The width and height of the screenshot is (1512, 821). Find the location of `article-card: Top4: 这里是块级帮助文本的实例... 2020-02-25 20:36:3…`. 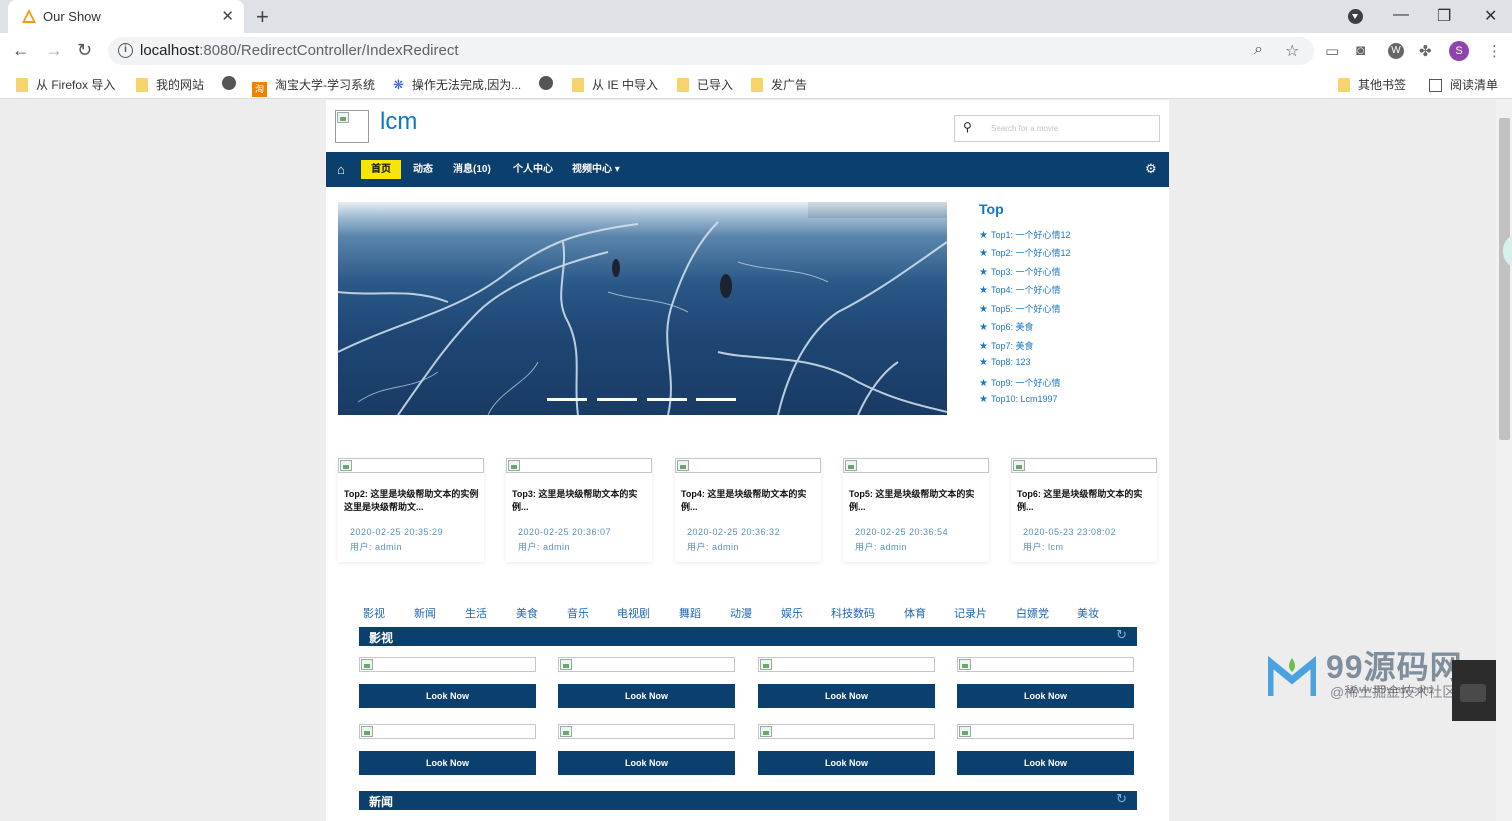

article-card: Top4: 这里是块级帮助文本的实例... 2020-02-25 20:36:3… is located at coordinates (748, 510).